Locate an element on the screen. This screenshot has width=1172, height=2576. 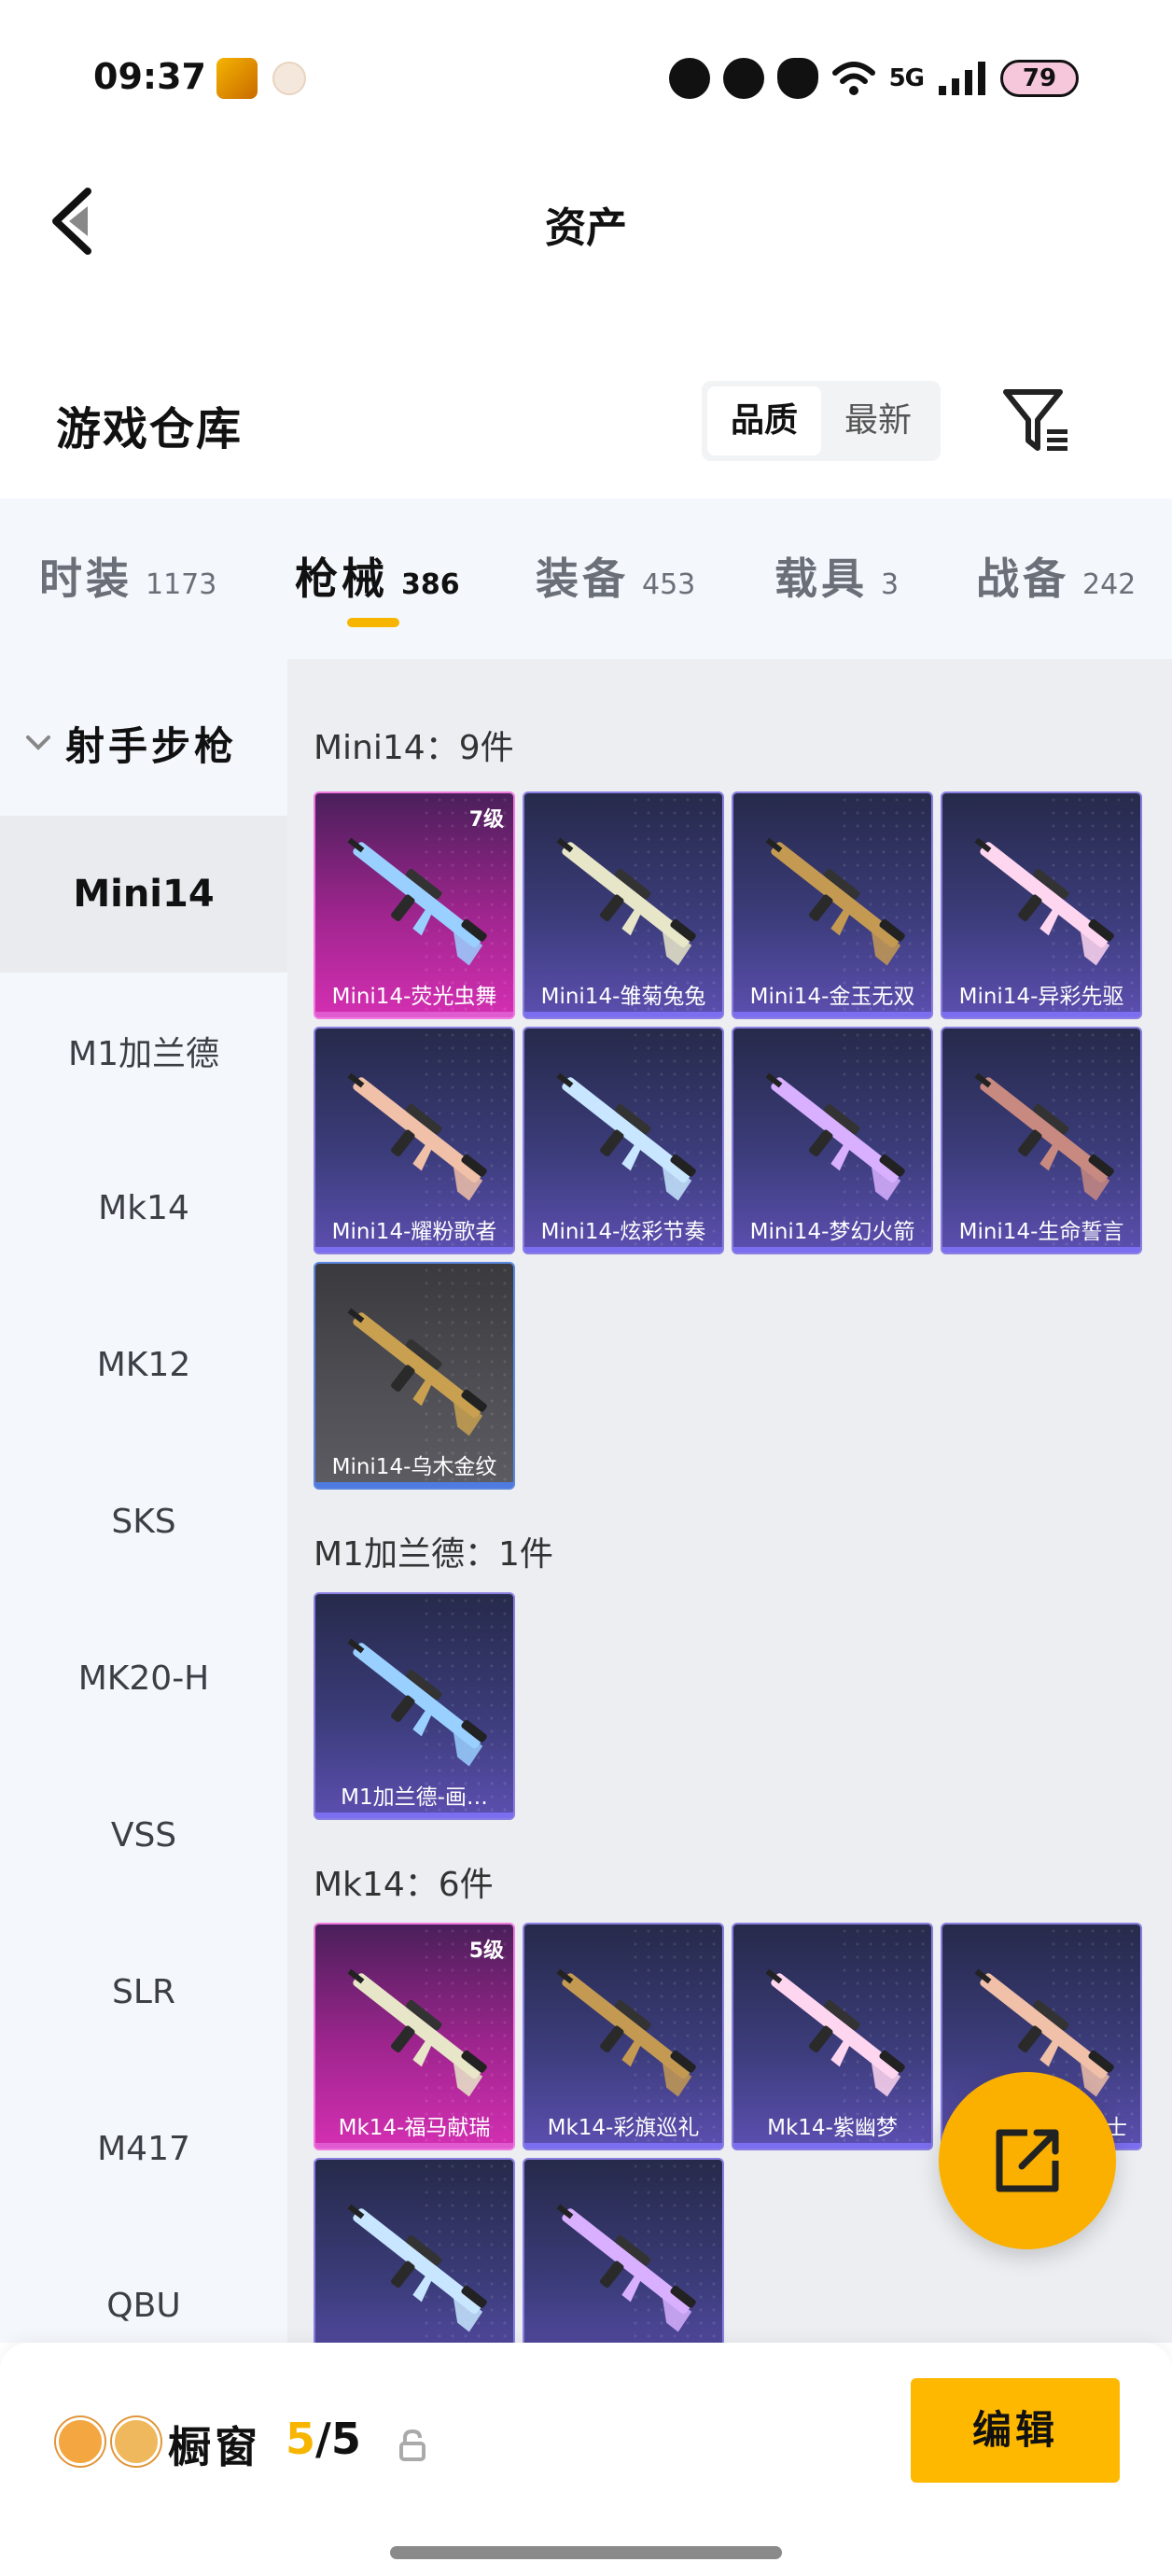
tab-count: 3 is located at coordinates (890, 584).